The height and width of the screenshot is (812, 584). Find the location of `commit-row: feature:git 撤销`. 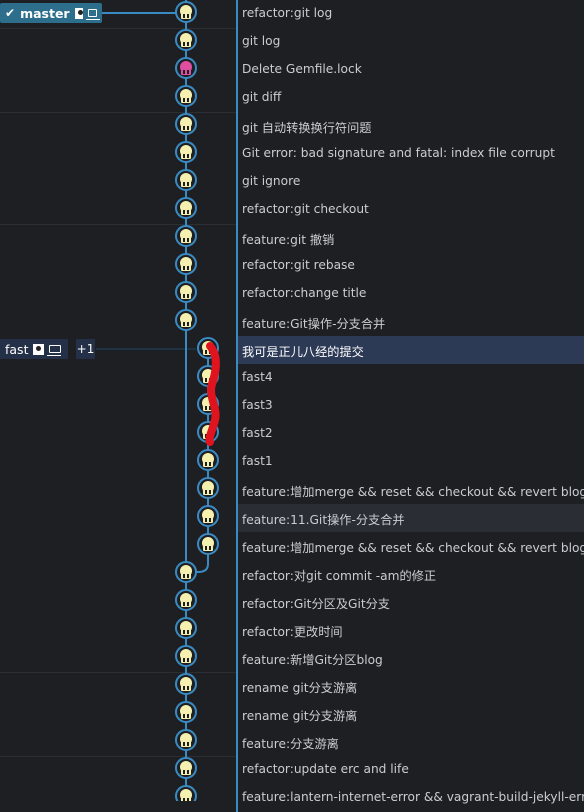

commit-row: feature:git 撤销 is located at coordinates (410, 238).